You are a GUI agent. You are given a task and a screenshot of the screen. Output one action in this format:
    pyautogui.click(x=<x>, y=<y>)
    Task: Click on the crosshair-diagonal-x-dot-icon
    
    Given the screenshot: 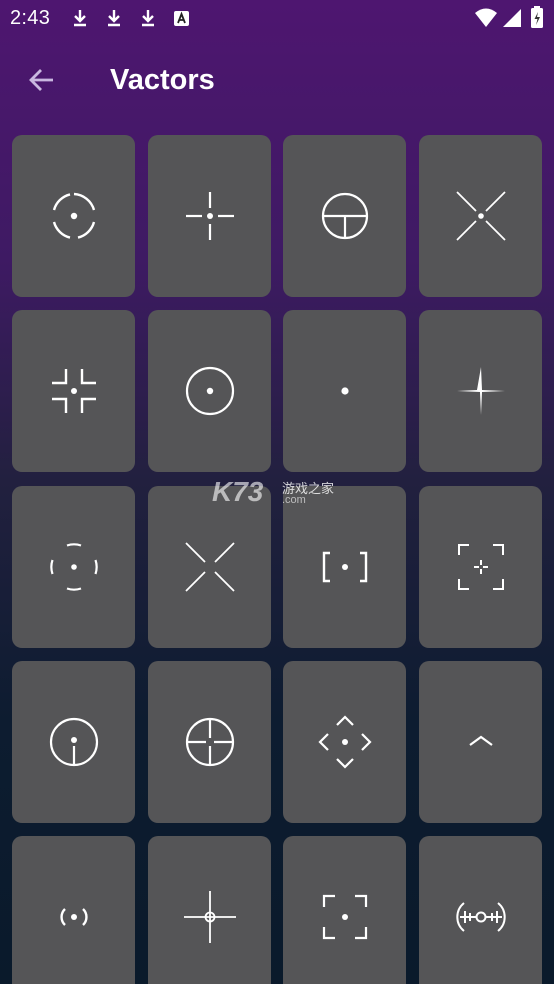 What is the action you would take?
    pyautogui.click(x=480, y=216)
    